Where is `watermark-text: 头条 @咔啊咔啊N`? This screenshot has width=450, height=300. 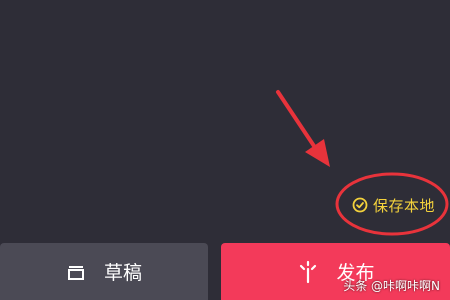
watermark-text: 头条 @咔啊咔啊N is located at coordinates (391, 286).